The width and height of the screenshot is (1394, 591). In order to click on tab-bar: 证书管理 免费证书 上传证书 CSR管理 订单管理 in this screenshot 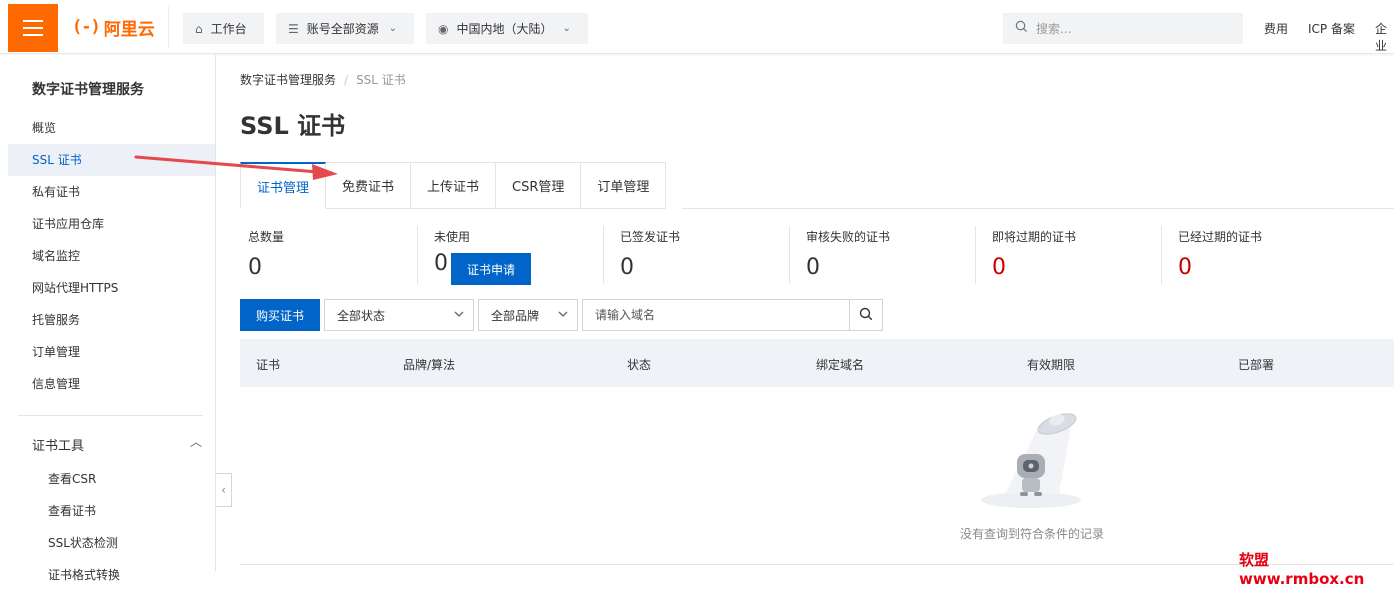, I will do `click(453, 185)`.